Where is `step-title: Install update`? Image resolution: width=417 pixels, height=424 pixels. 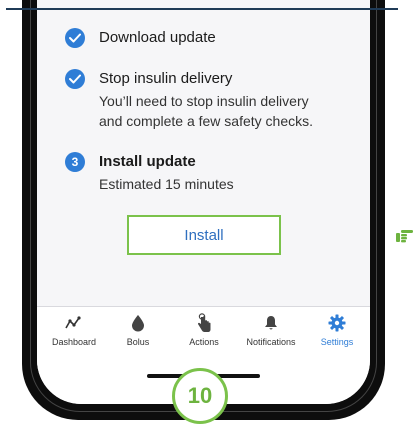 step-title: Install update is located at coordinates (147, 161).